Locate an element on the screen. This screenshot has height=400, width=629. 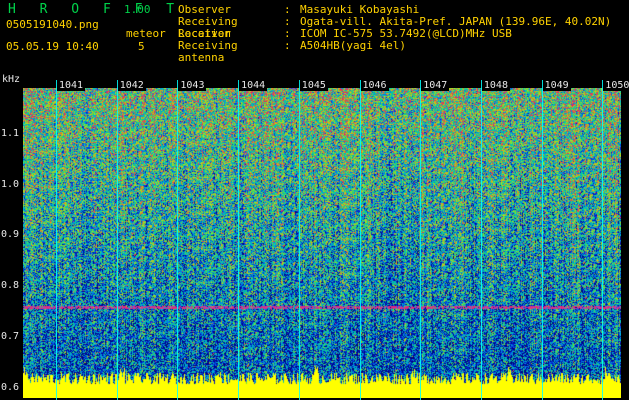
y-tick-label: 1.1 is located at coordinates (10, 133).